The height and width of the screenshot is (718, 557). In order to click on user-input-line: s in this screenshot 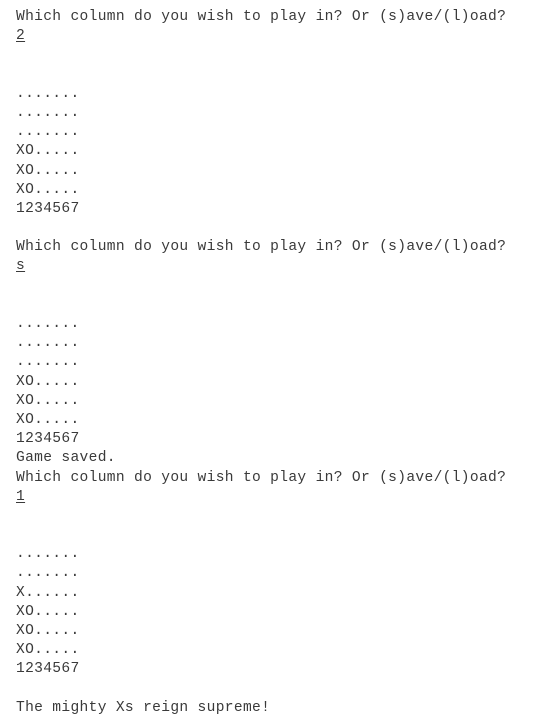, I will do `click(286, 266)`.